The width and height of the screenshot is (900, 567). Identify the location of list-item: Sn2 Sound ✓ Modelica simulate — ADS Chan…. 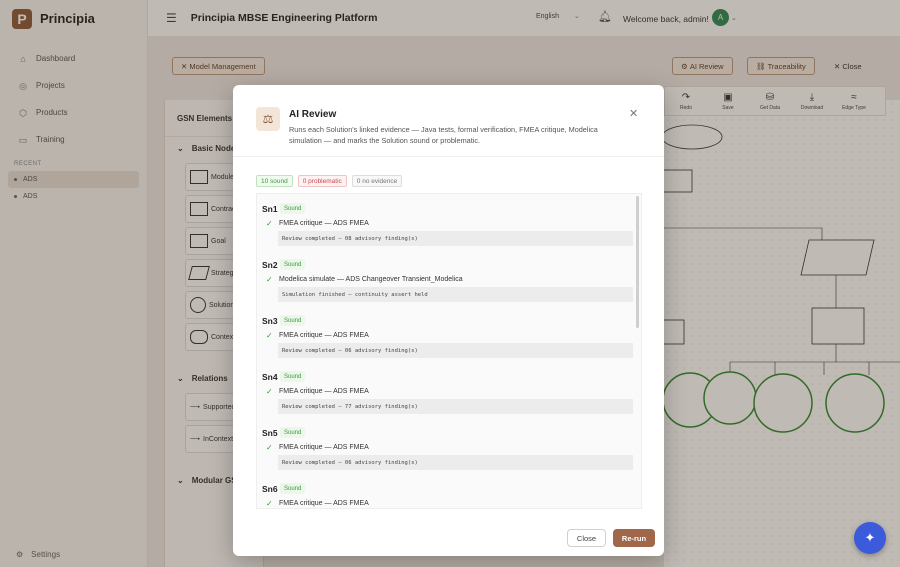
(449, 278).